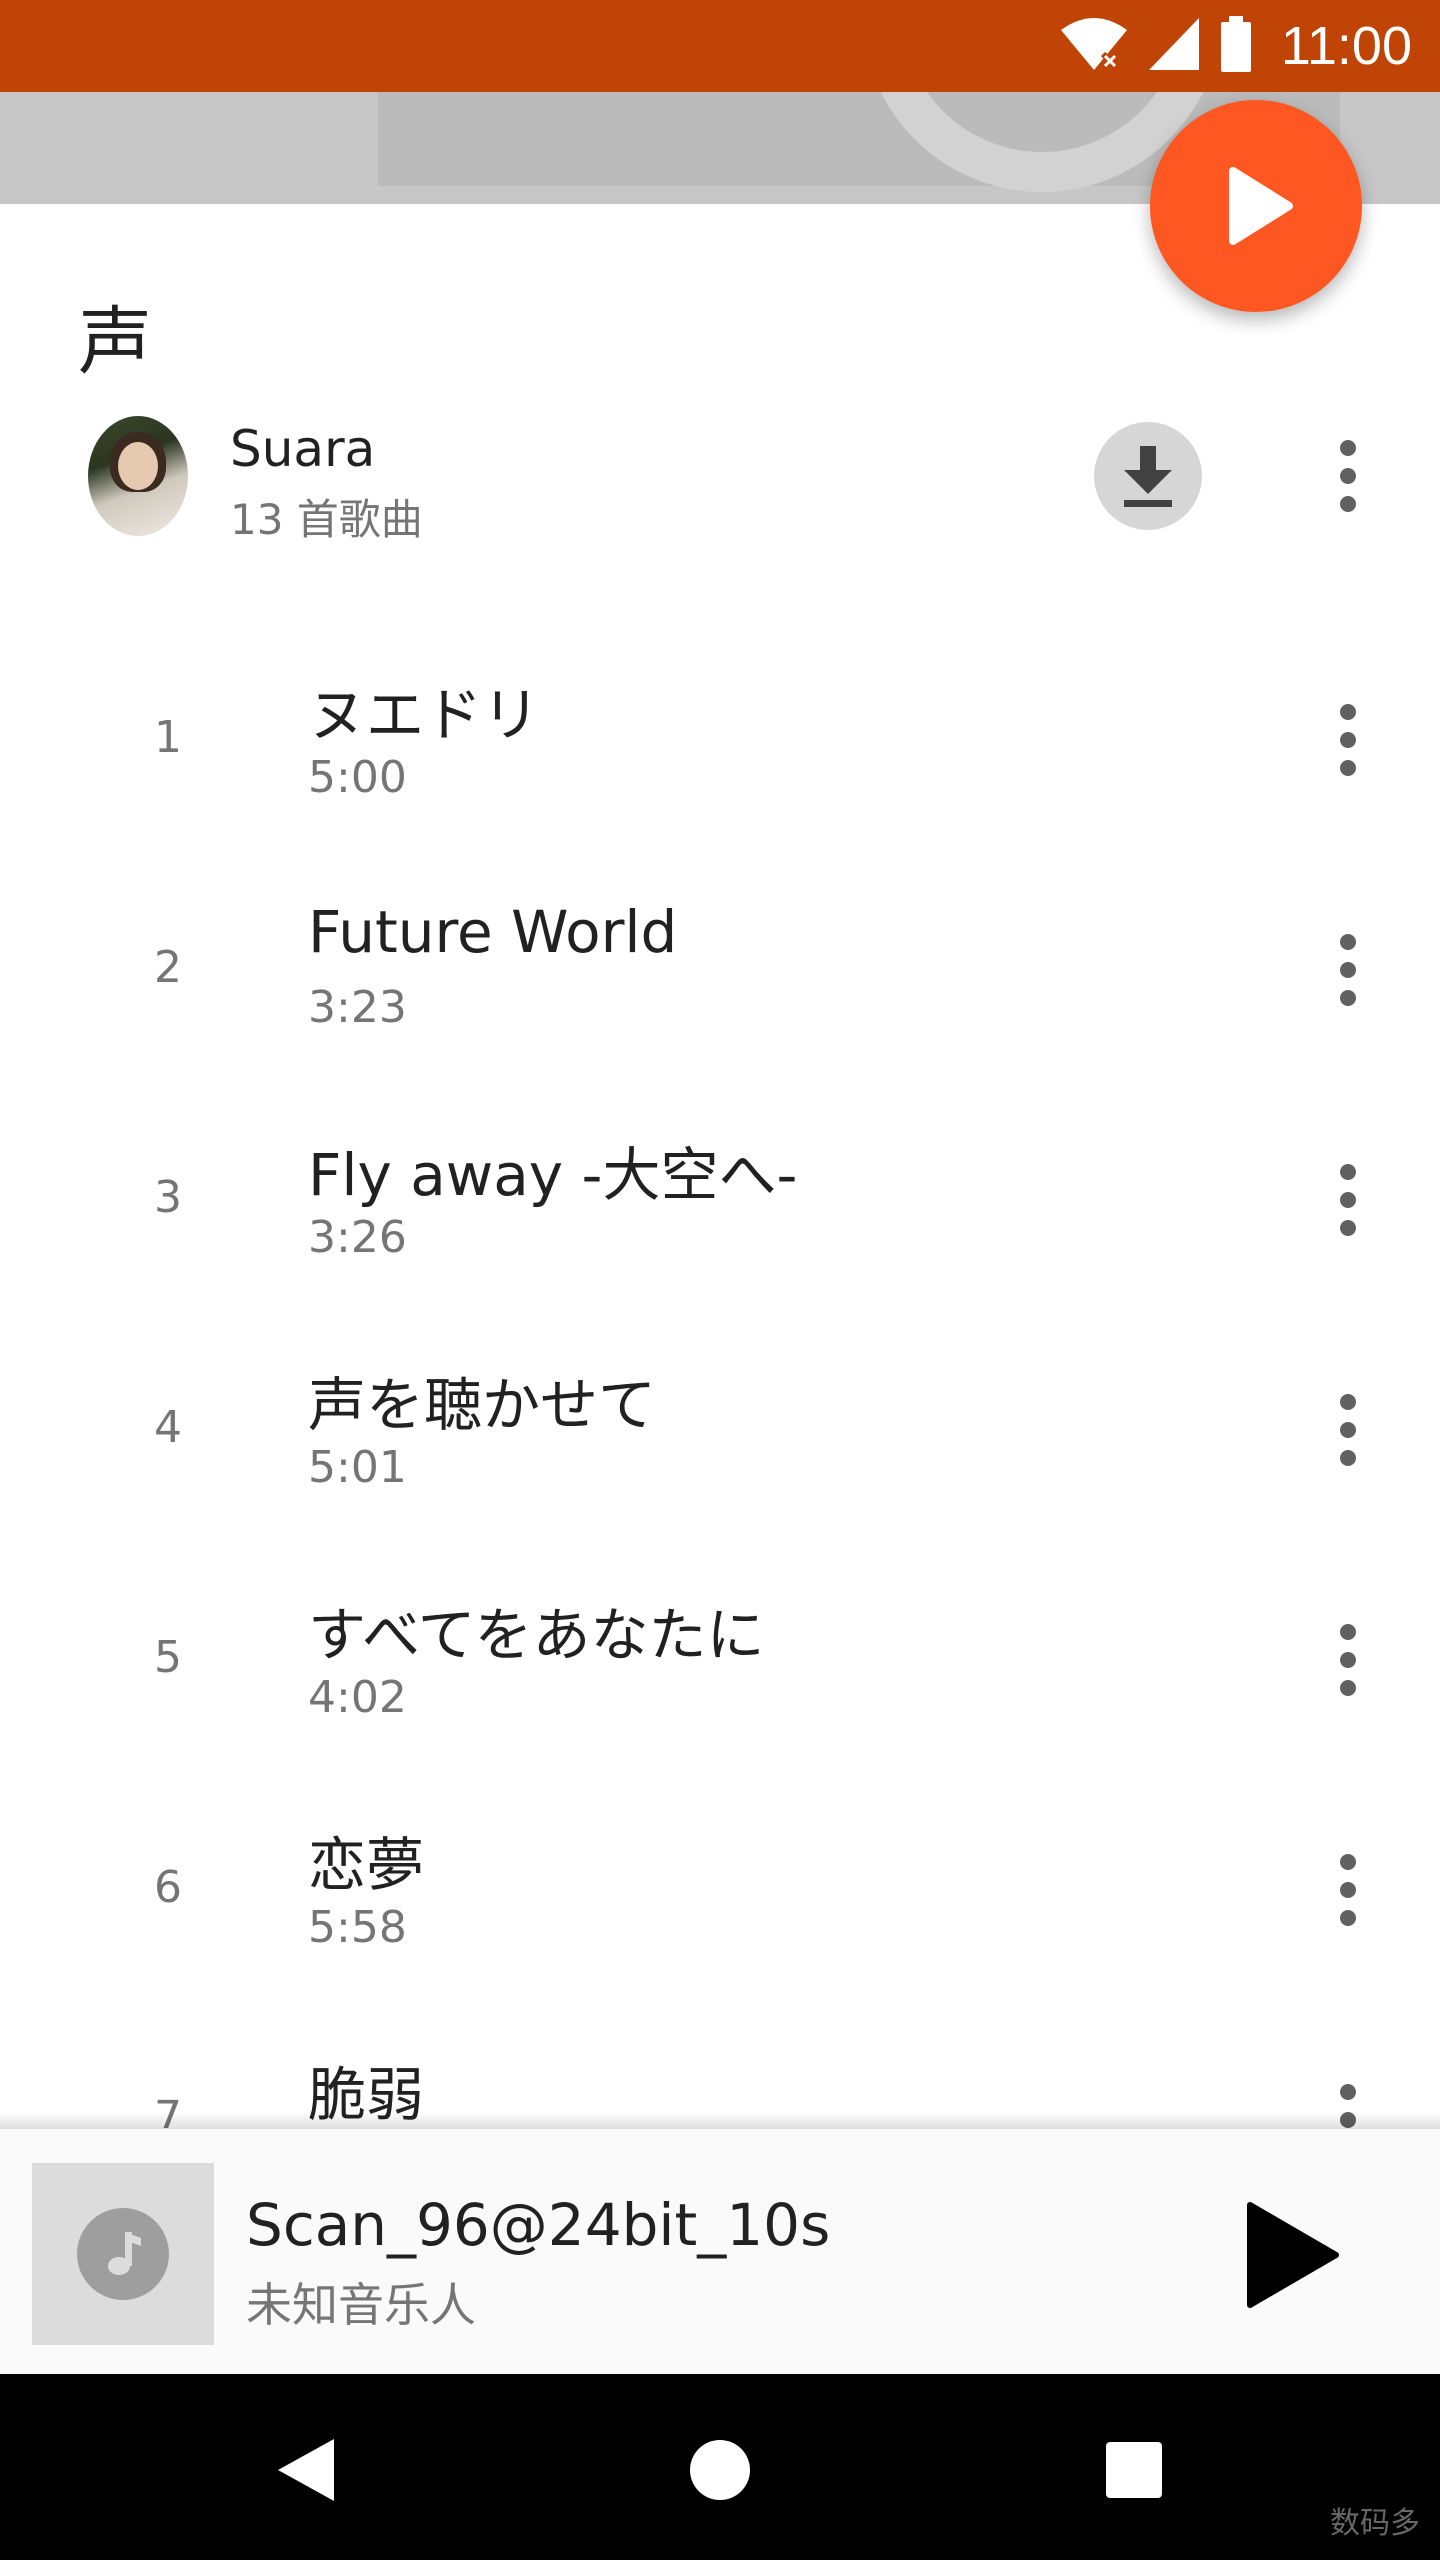 Image resolution: width=1440 pixels, height=2560 pixels. I want to click on track-duration: 3:23, so click(357, 1007).